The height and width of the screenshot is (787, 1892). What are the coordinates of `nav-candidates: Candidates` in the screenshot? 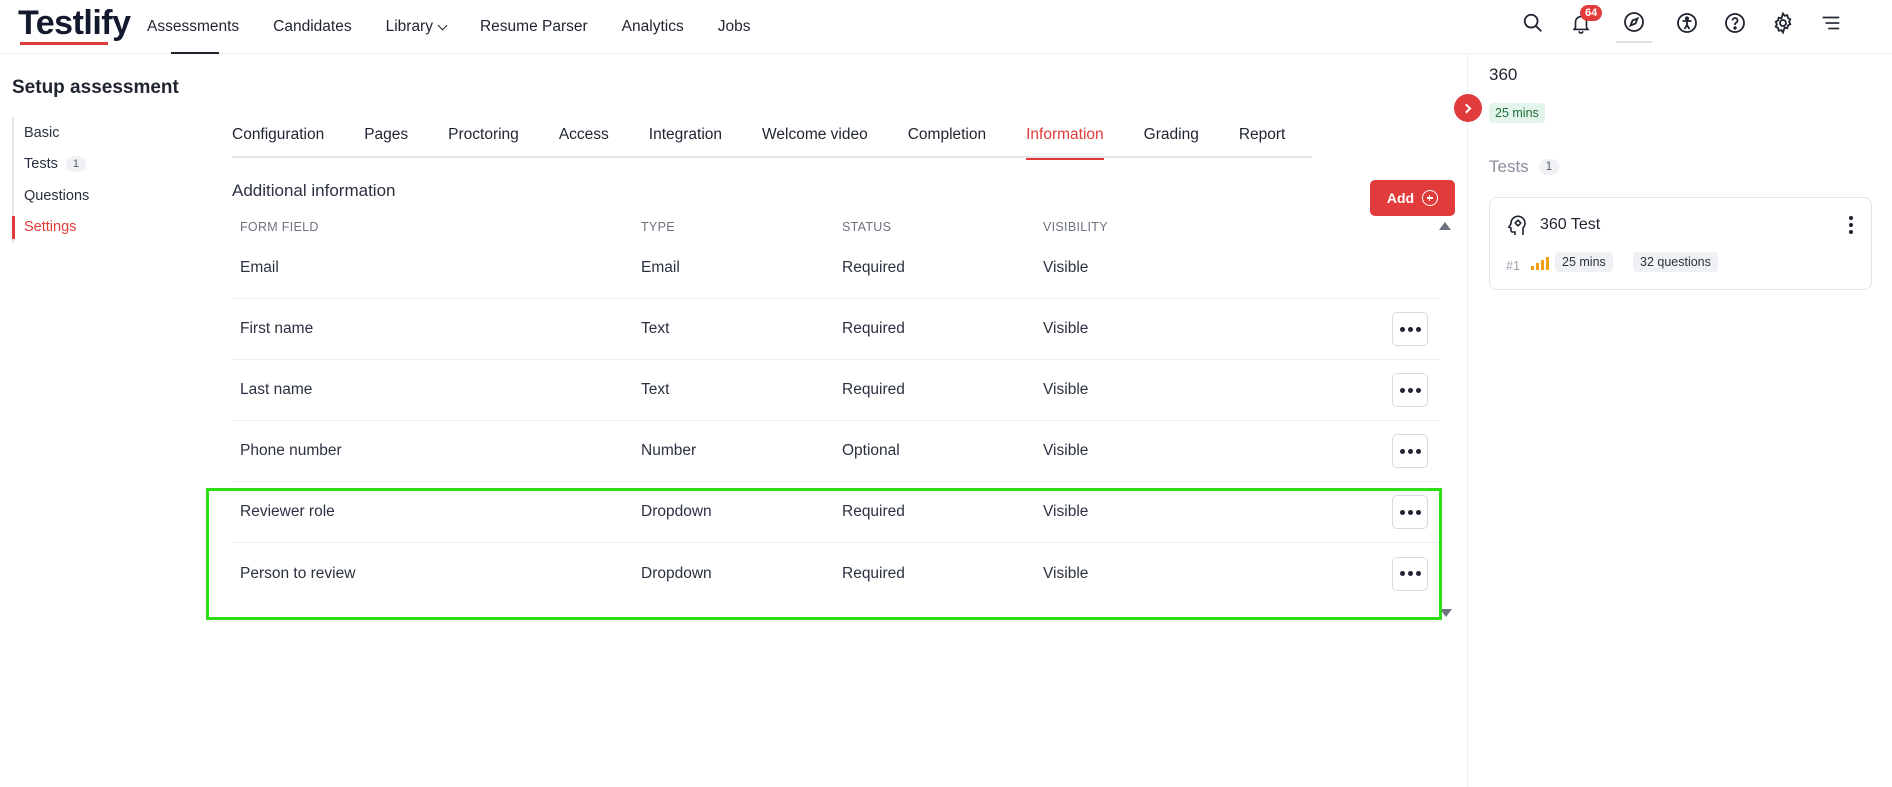 It's located at (312, 27).